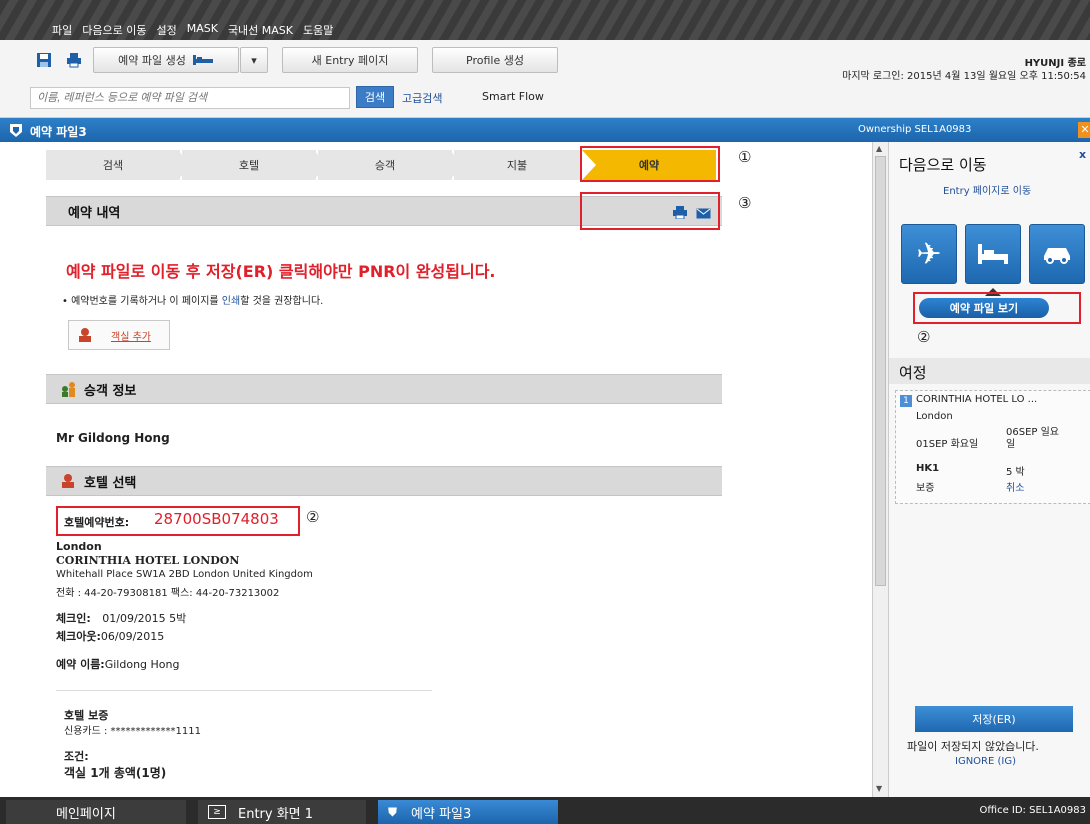 The image size is (1090, 824). What do you see at coordinates (231, 301) in the screenshot?
I see `print-link: 인쇄` at bounding box center [231, 301].